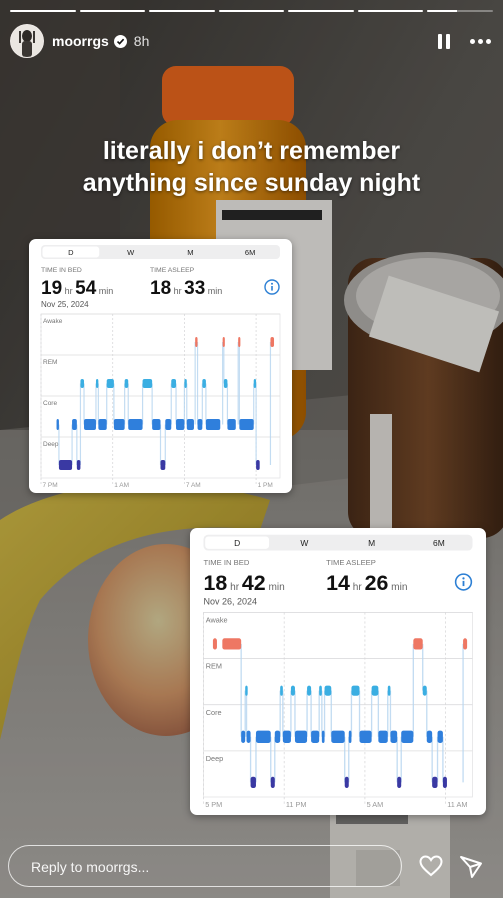 The image size is (503, 898). I want to click on story-progress-bar, so click(252, 11).